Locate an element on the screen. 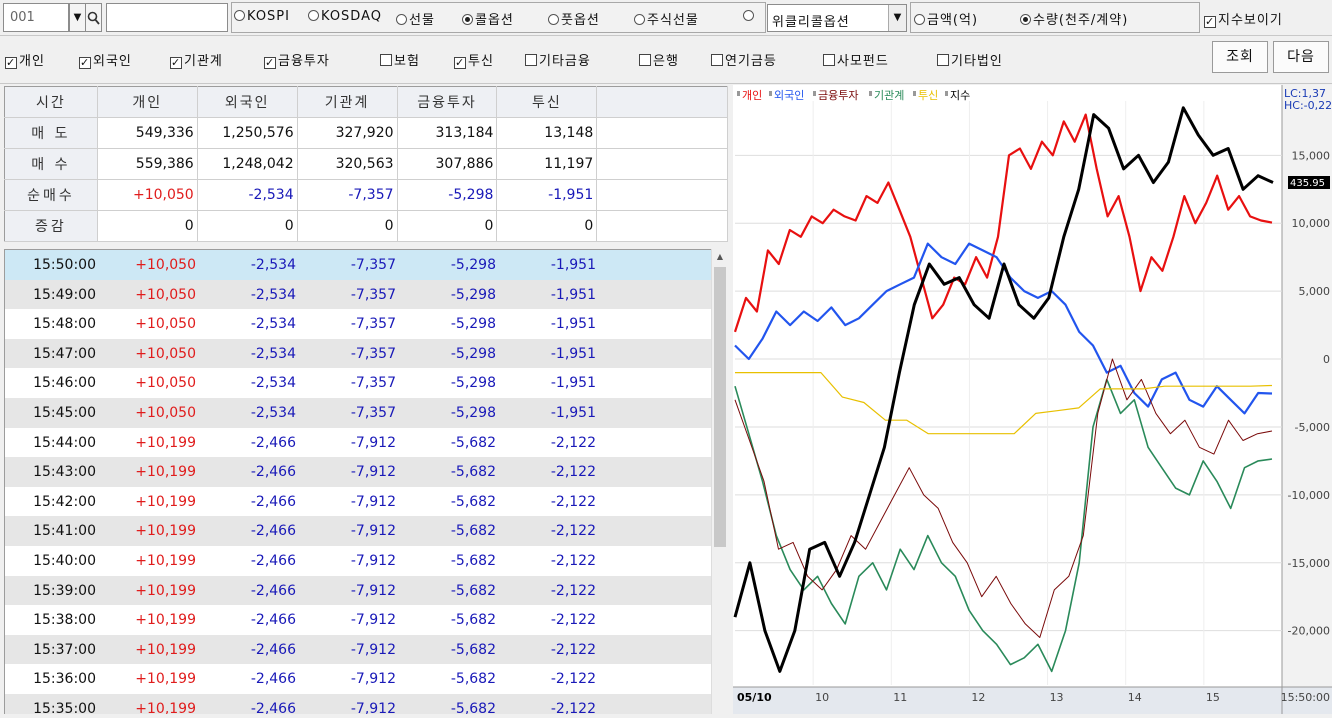 The height and width of the screenshot is (718, 1332). row-time: 15:45:00 is located at coordinates (64, 413).